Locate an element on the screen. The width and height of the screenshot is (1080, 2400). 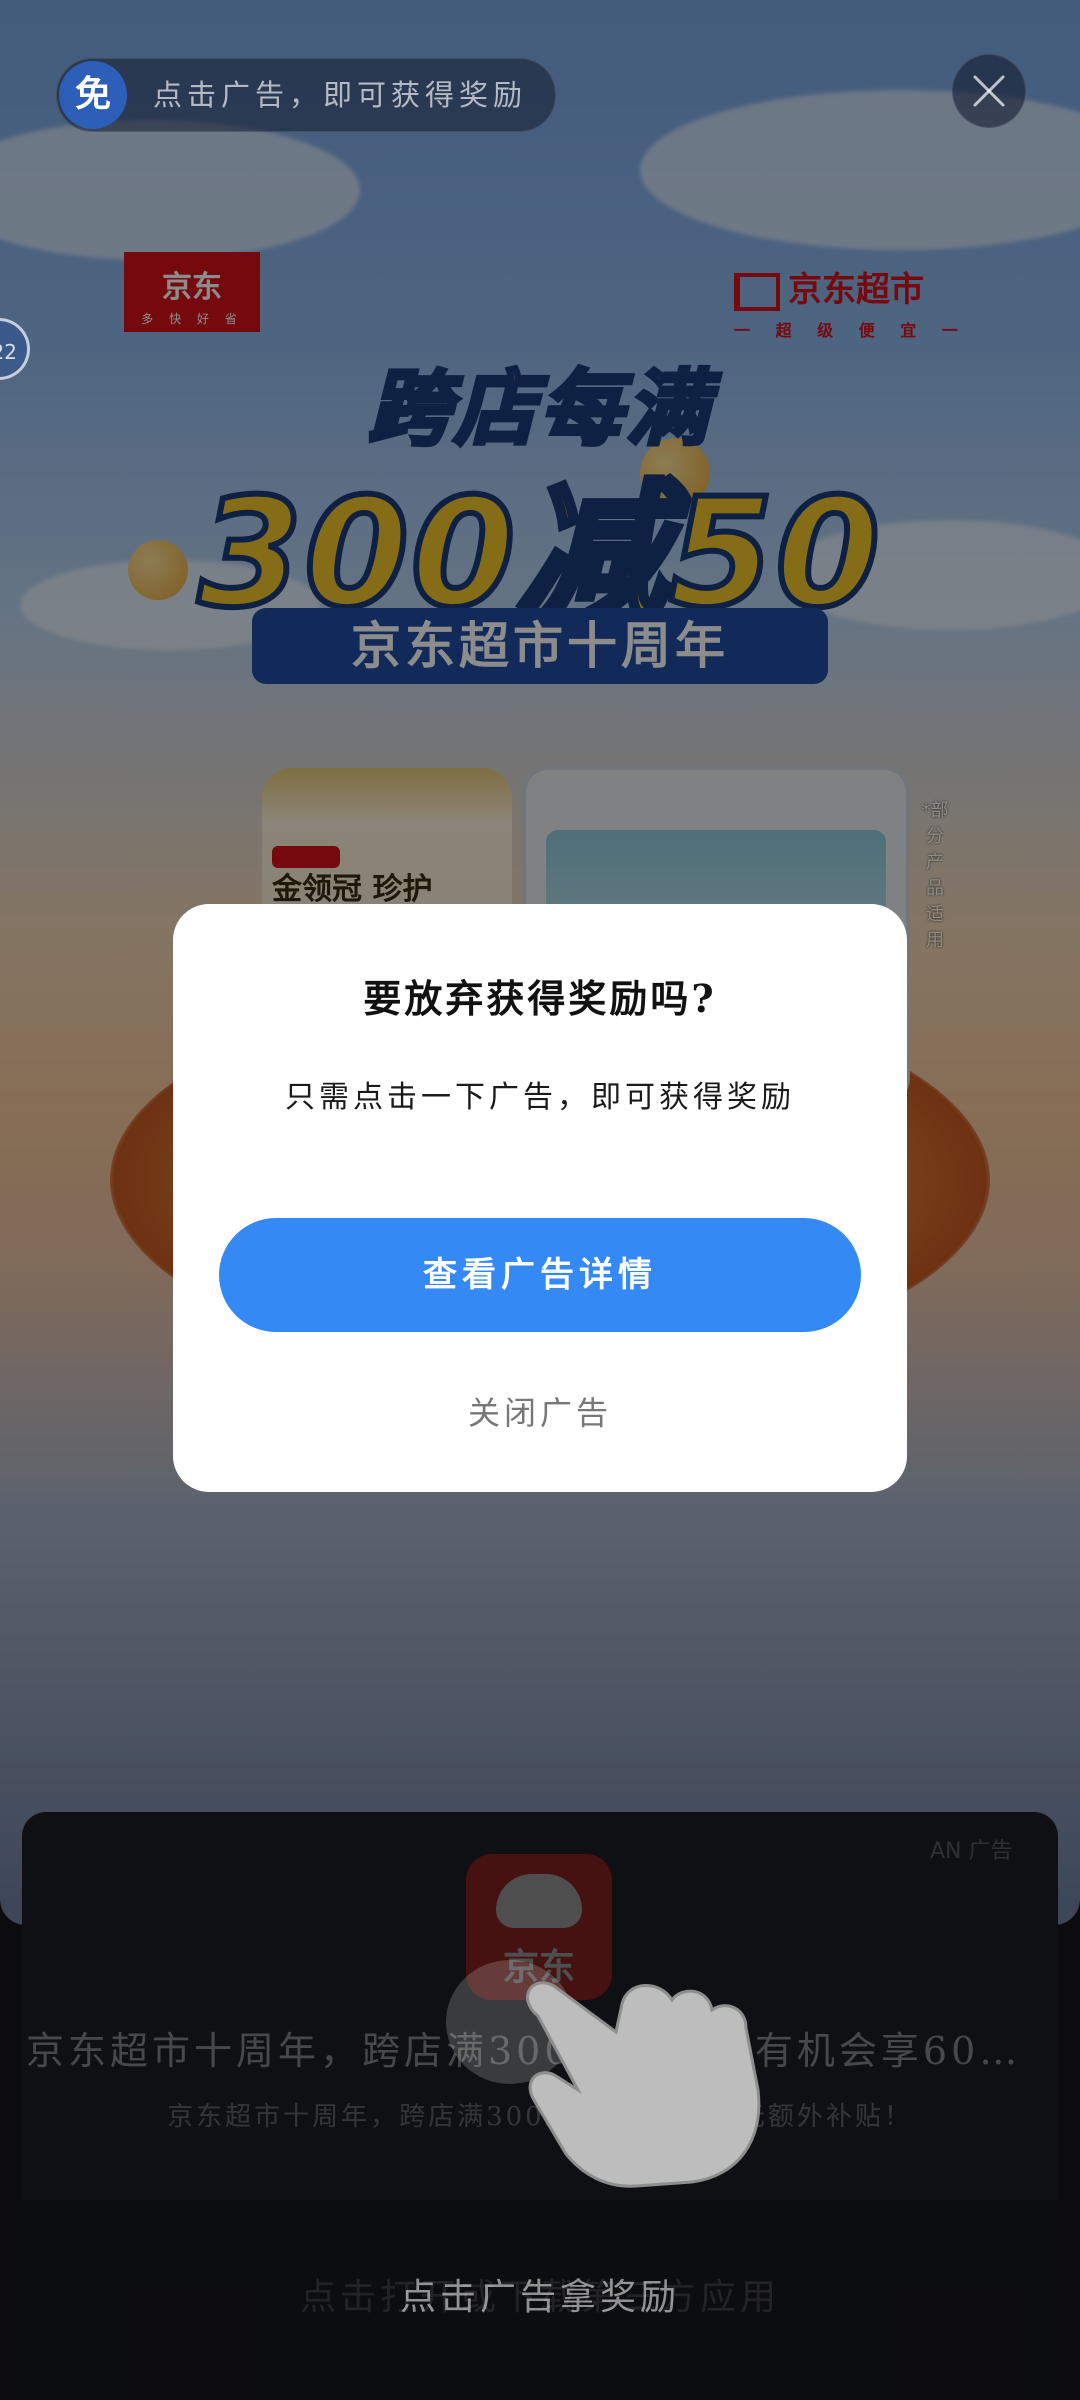
dialog-title: 要放弃获得奖励吗? is located at coordinates (540, 998).